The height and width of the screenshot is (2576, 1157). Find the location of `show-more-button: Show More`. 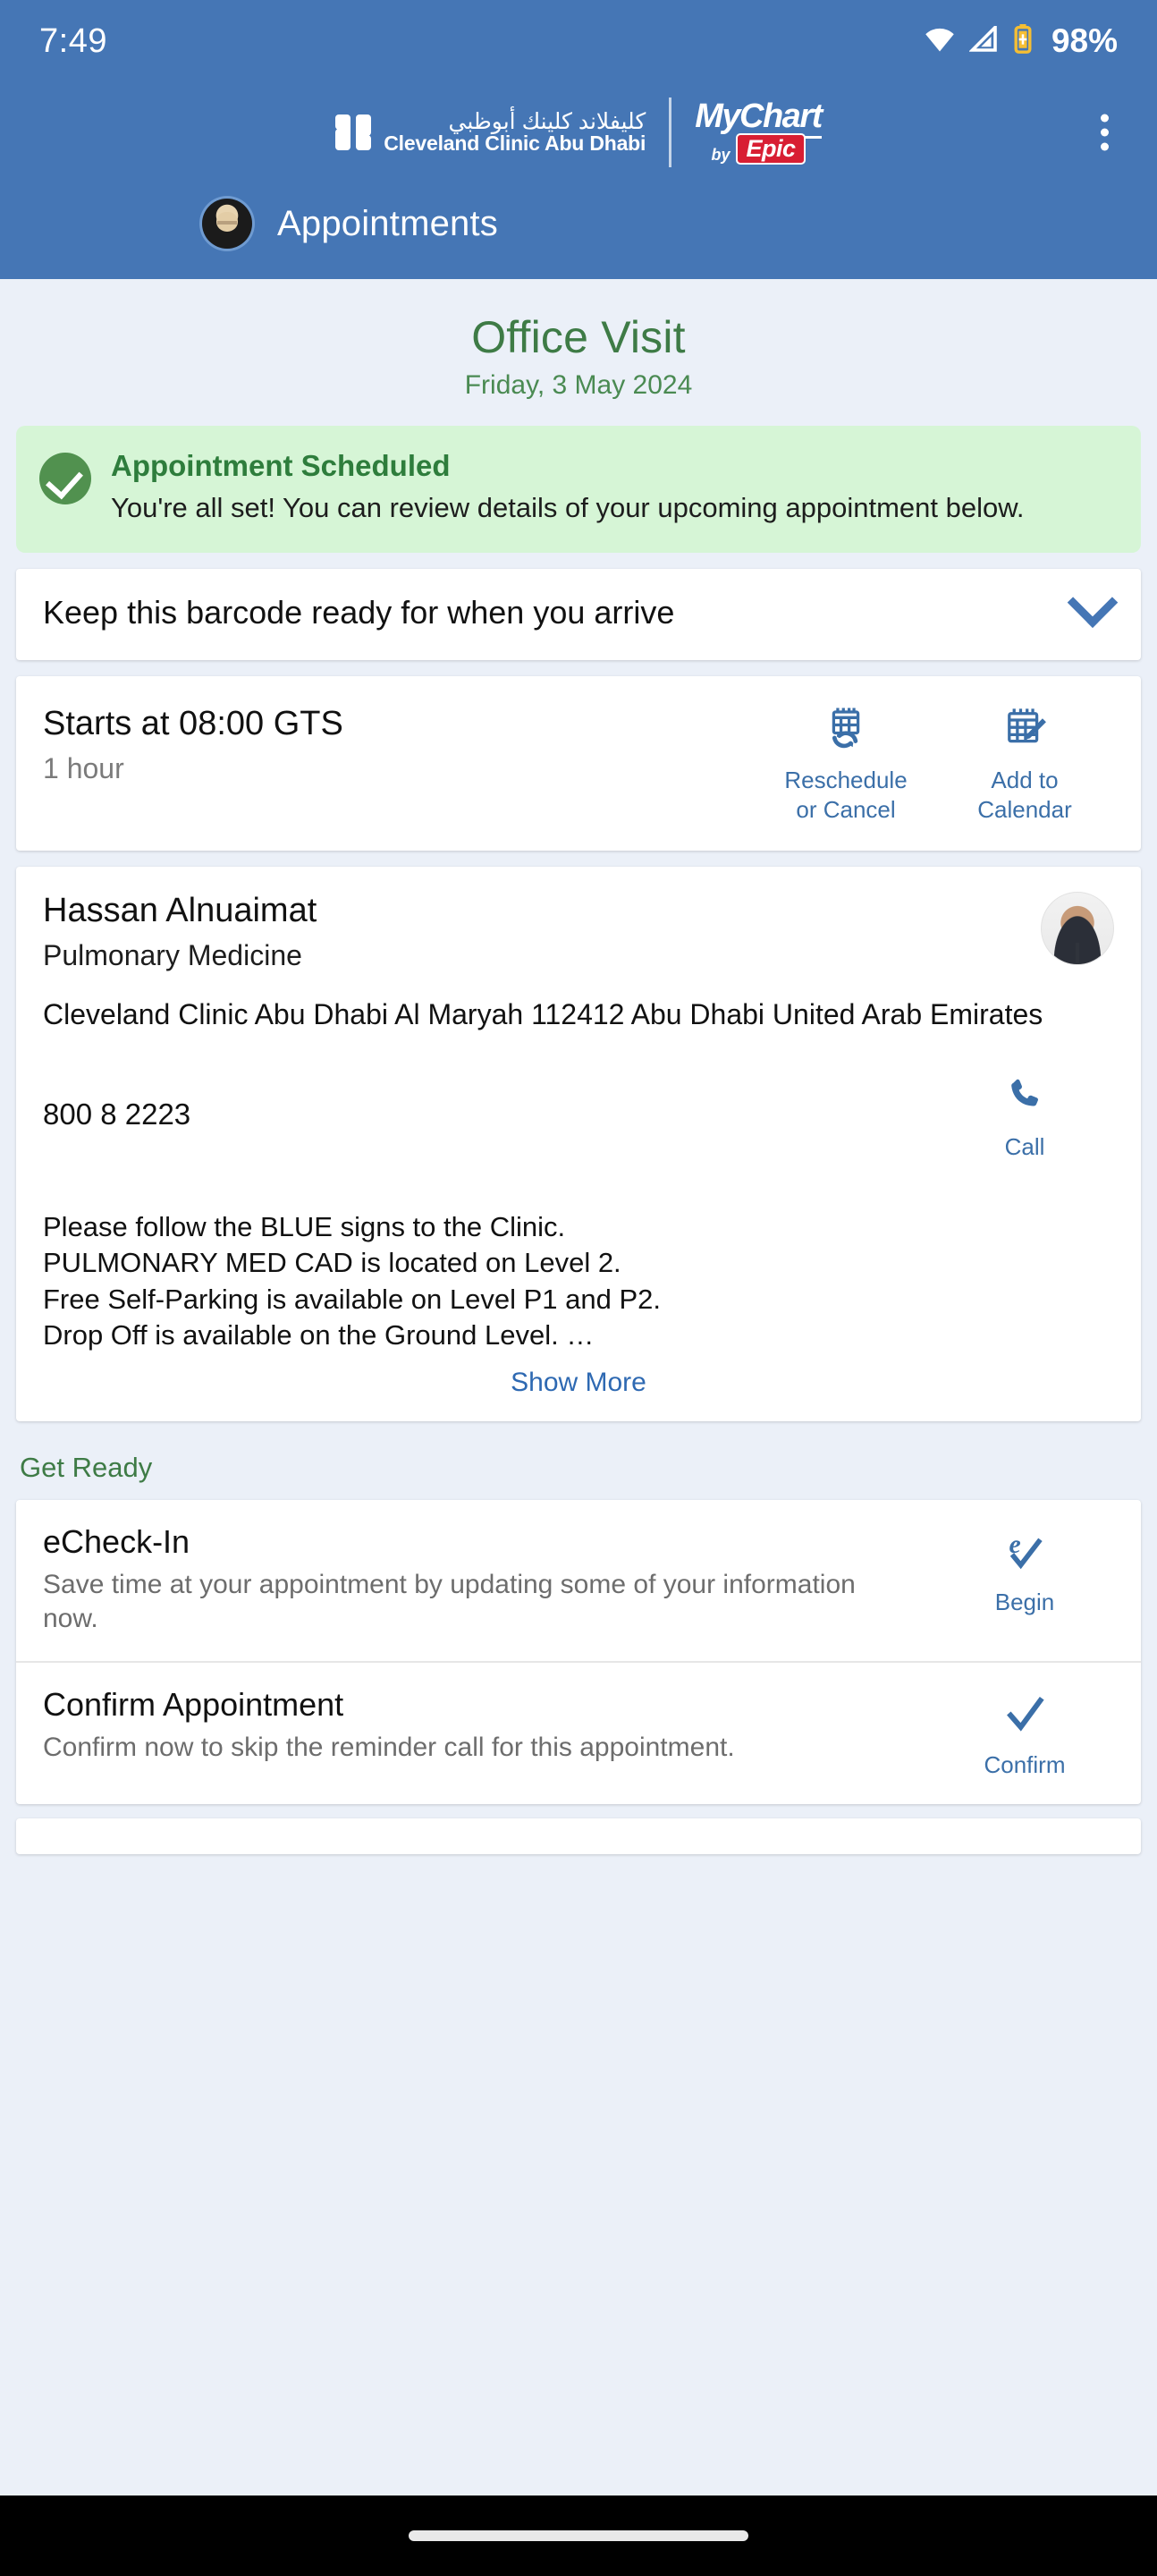

show-more-button: Show More is located at coordinates (578, 1387).